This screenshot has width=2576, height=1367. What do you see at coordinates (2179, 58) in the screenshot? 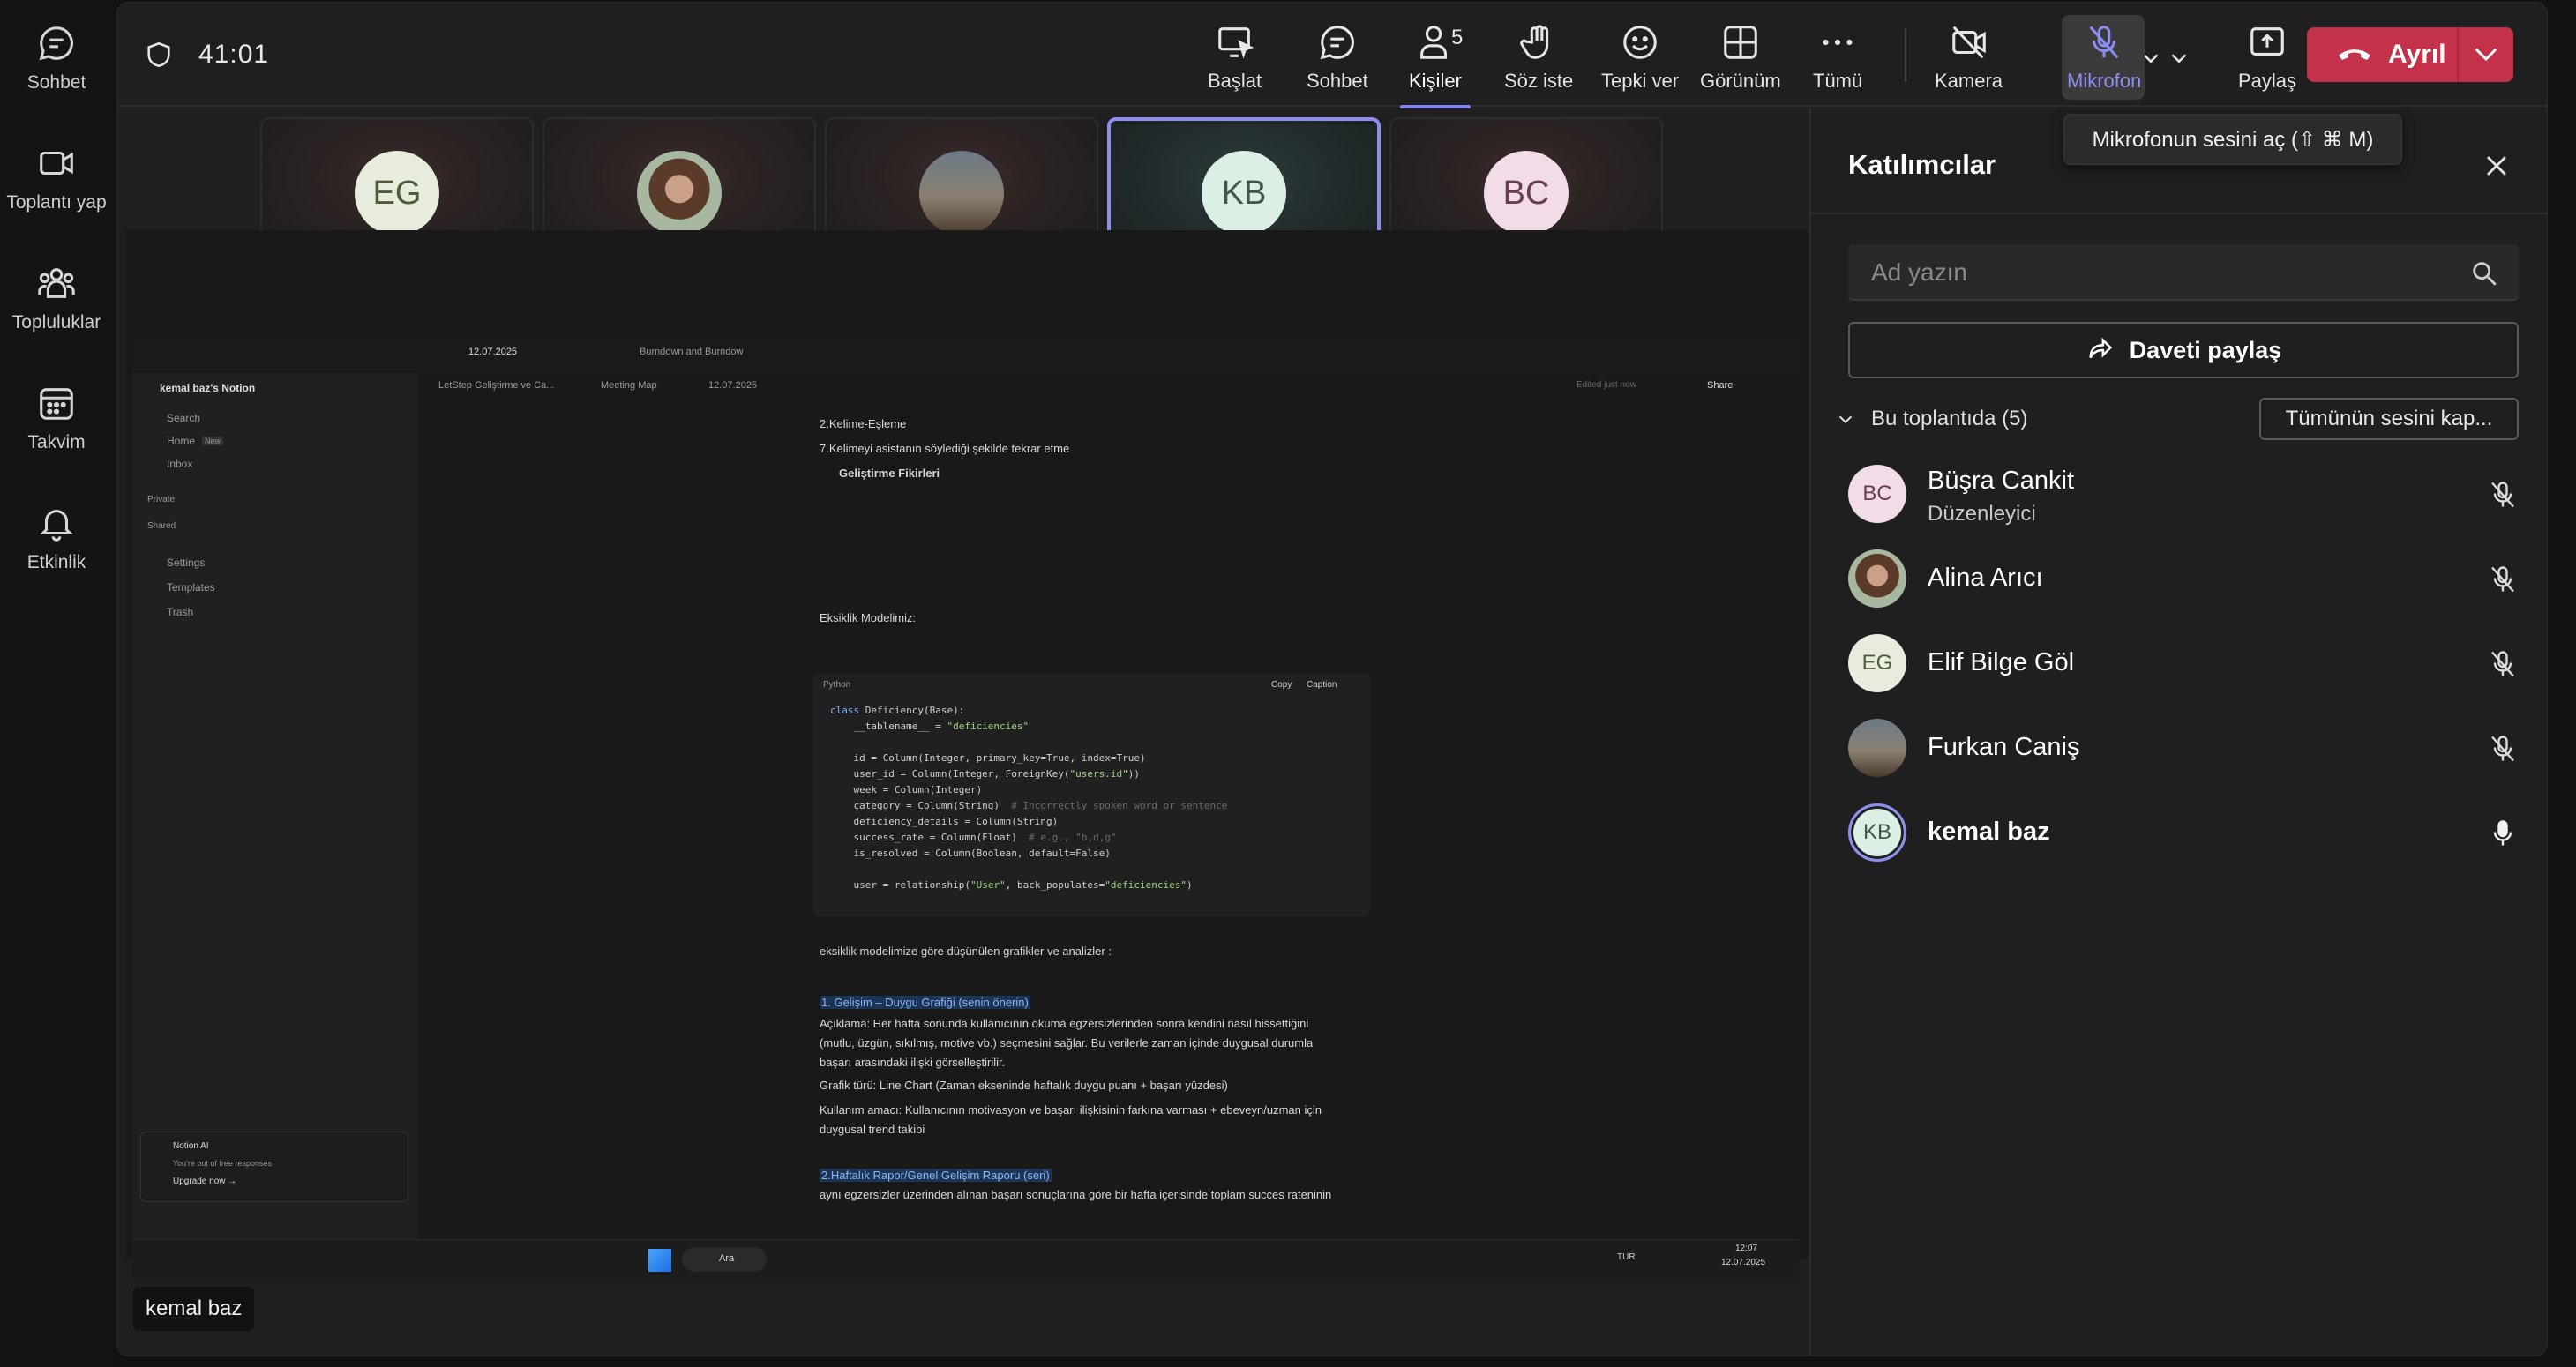
I see `mic-options-chevron-icon` at bounding box center [2179, 58].